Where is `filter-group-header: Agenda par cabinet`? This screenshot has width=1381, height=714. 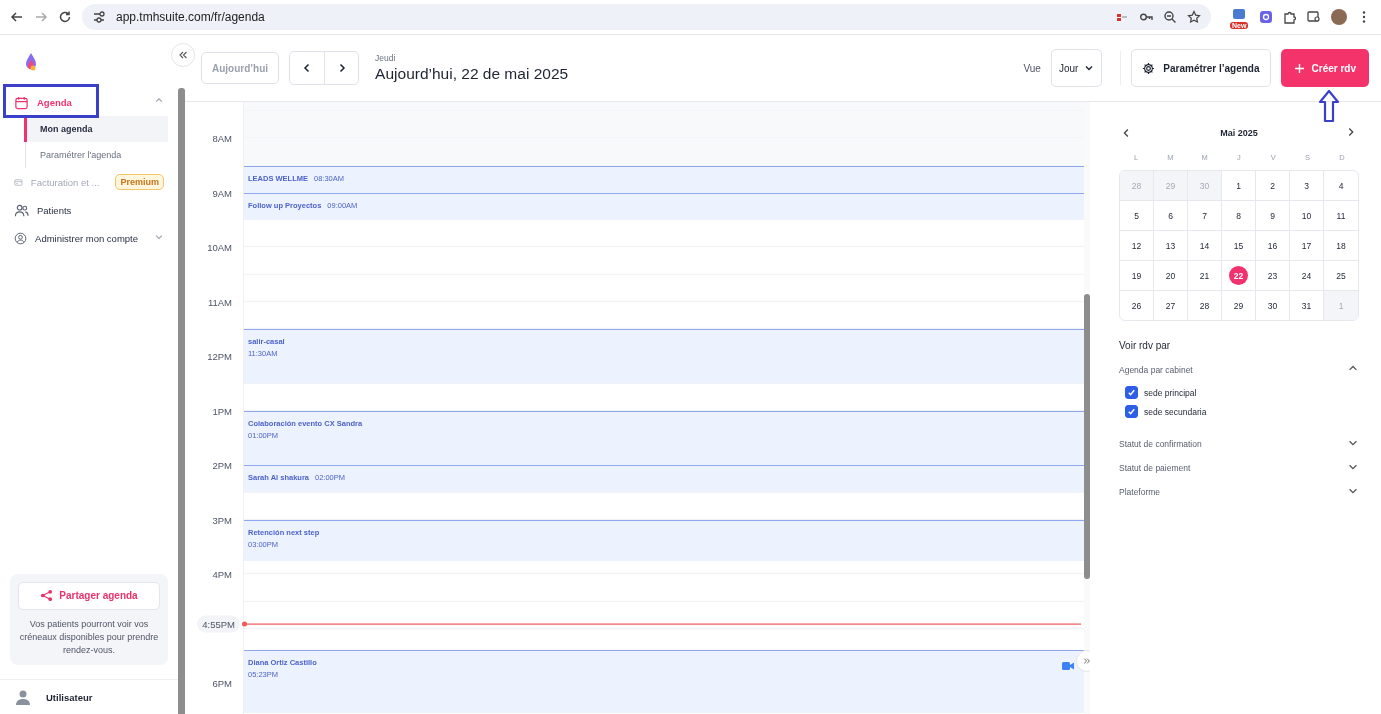 filter-group-header: Agenda par cabinet is located at coordinates (1239, 370).